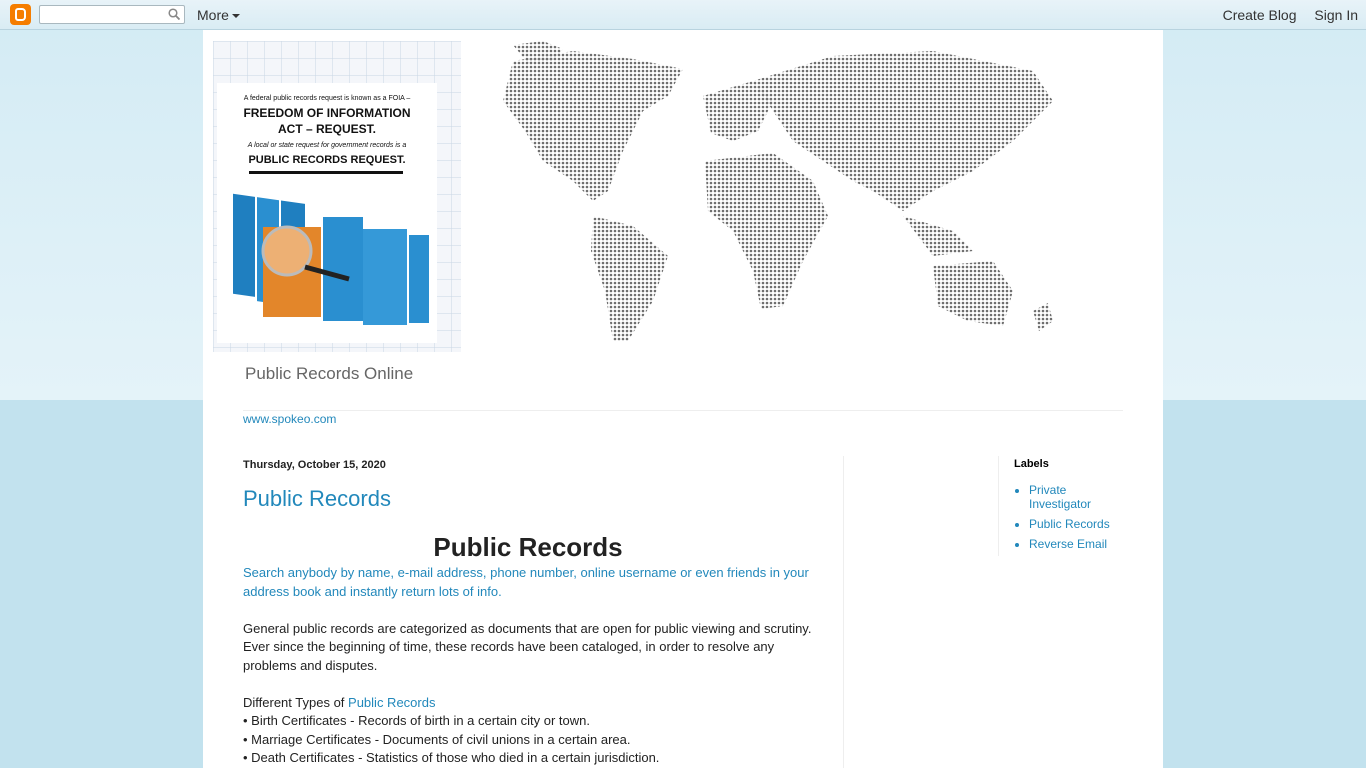 This screenshot has width=1366, height=768. What do you see at coordinates (1076, 524) in the screenshot?
I see `label-link-public-records: Public Records` at bounding box center [1076, 524].